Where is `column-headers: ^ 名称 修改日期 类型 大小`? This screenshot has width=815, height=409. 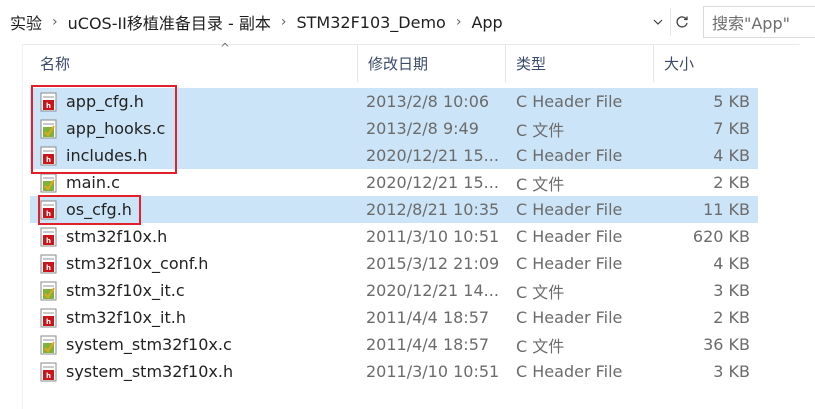
column-headers: ^ 名称 修改日期 类型 大小 is located at coordinates (394, 61).